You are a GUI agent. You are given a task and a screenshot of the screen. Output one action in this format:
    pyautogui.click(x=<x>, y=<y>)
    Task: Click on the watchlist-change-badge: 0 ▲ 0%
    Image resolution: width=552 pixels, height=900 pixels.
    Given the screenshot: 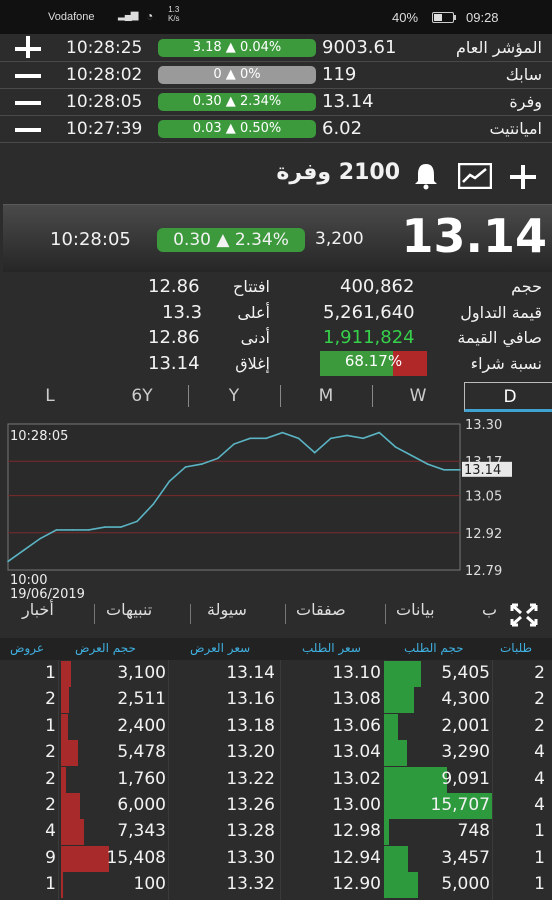 What is the action you would take?
    pyautogui.click(x=237, y=75)
    